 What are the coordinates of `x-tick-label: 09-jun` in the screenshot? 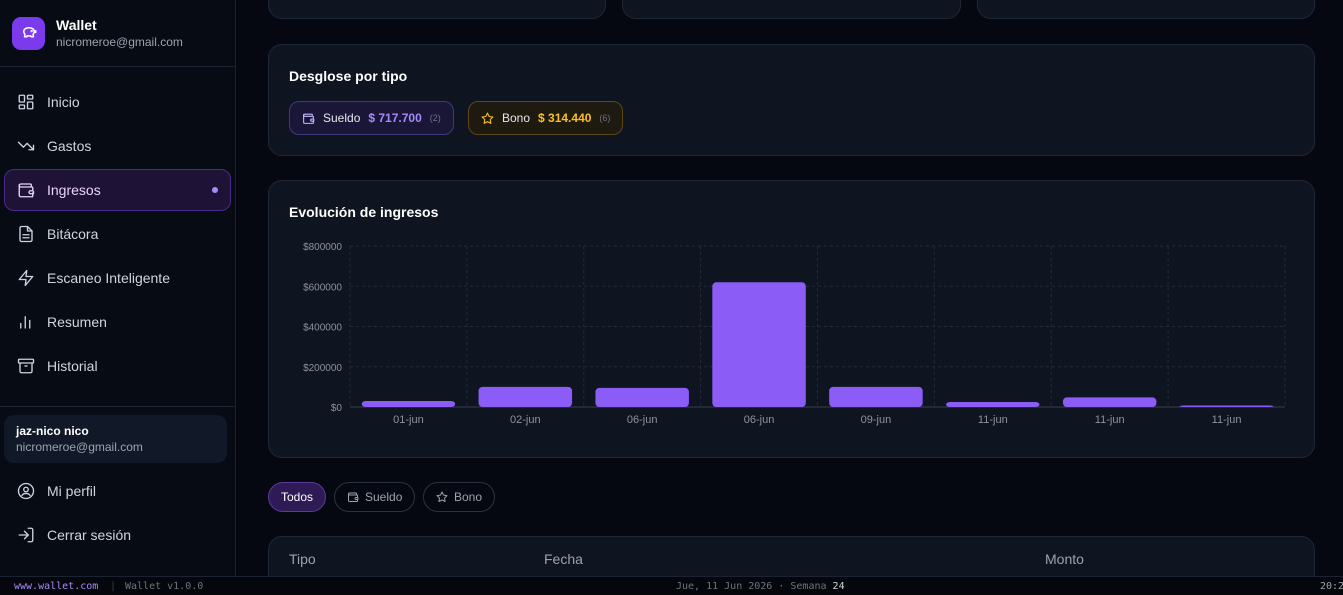 It's located at (876, 420).